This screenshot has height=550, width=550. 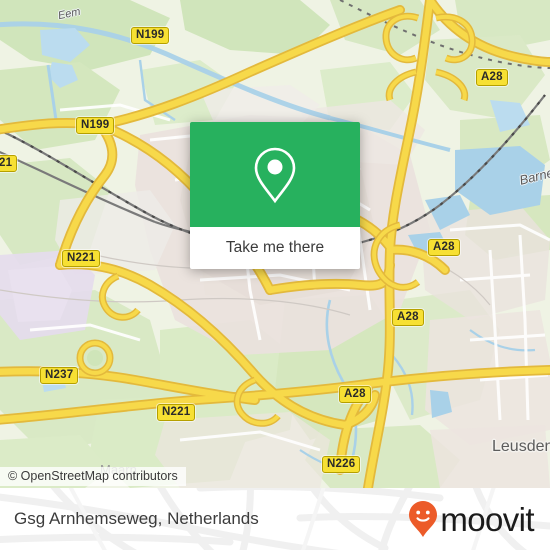 What do you see at coordinates (487, 519) in the screenshot?
I see `moovit-wordmark: moovit` at bounding box center [487, 519].